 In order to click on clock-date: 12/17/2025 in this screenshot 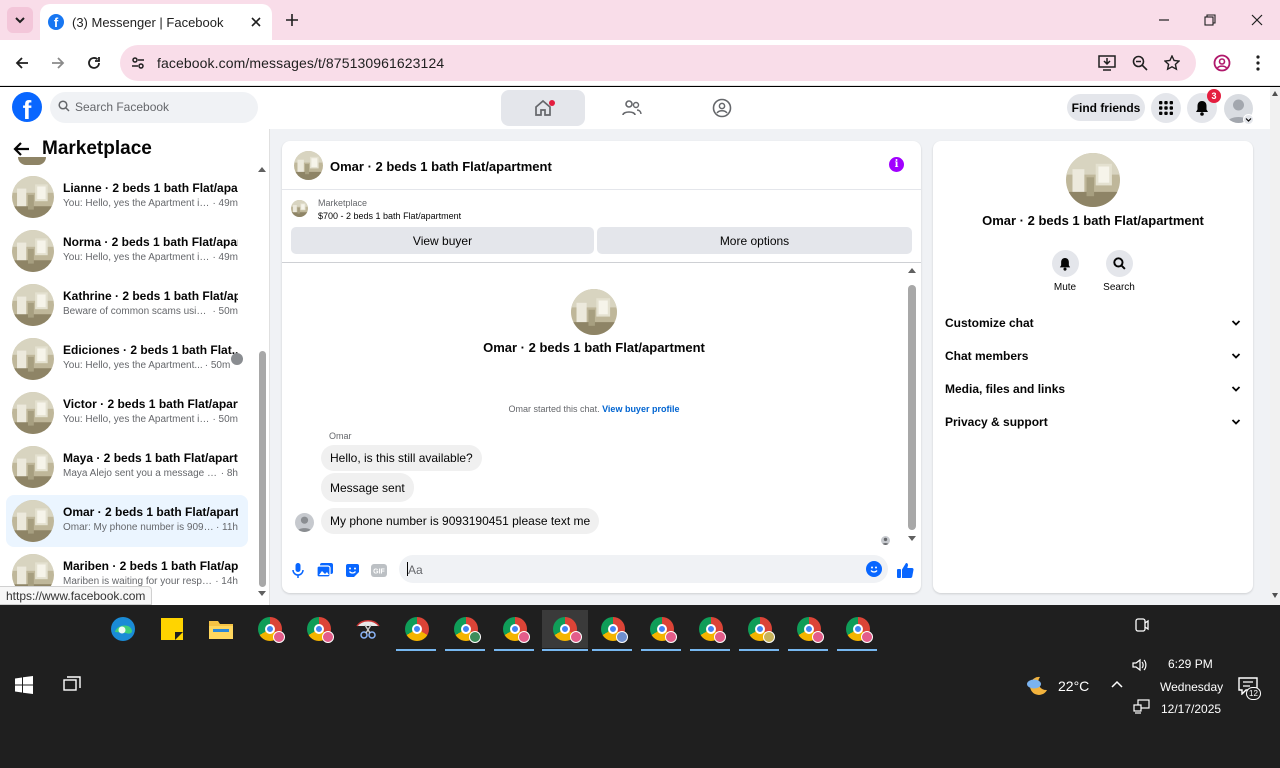, I will do `click(1191, 709)`.